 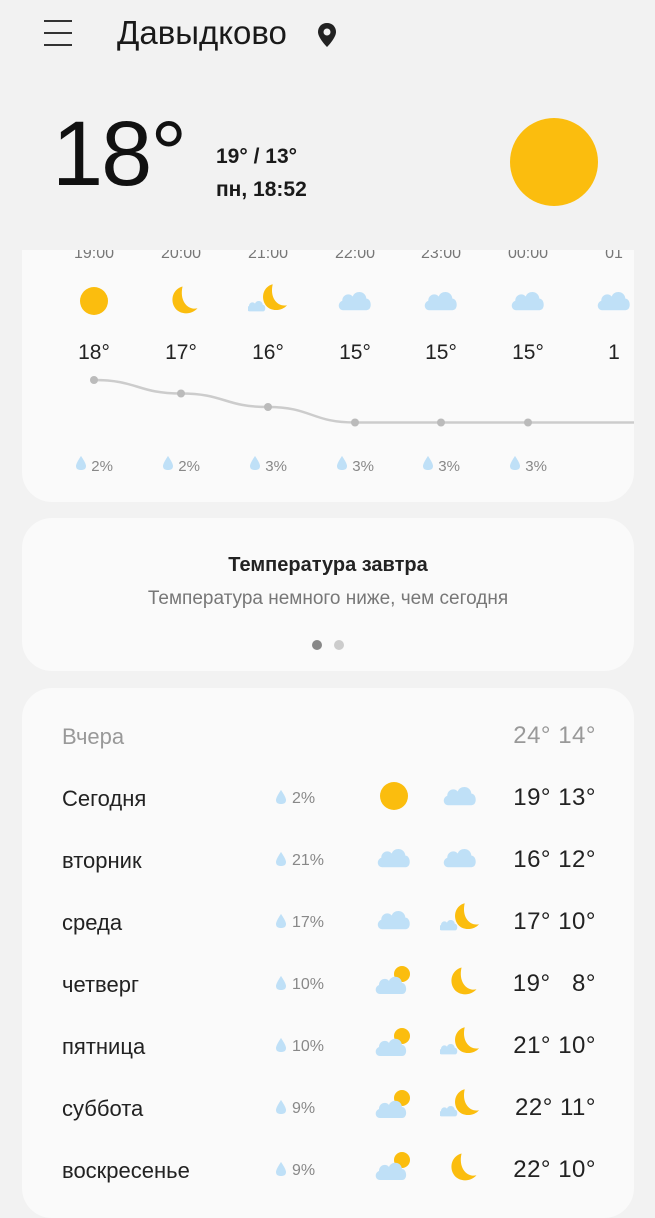 I want to click on day-name: вторник, so click(x=102, y=860).